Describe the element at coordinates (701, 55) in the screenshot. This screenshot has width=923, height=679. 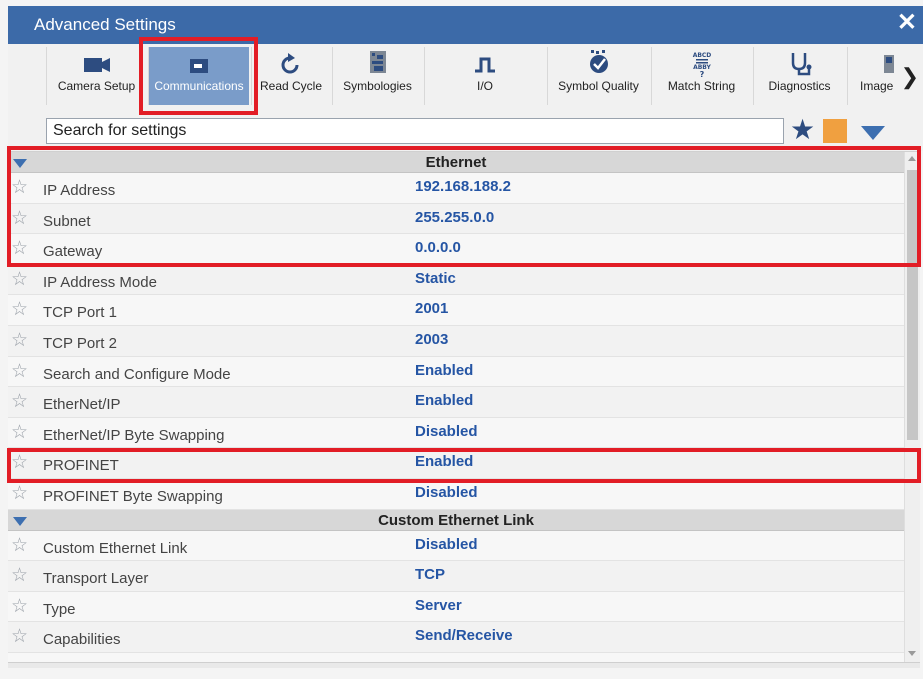
I see `svg-text: ABCD` at that location.